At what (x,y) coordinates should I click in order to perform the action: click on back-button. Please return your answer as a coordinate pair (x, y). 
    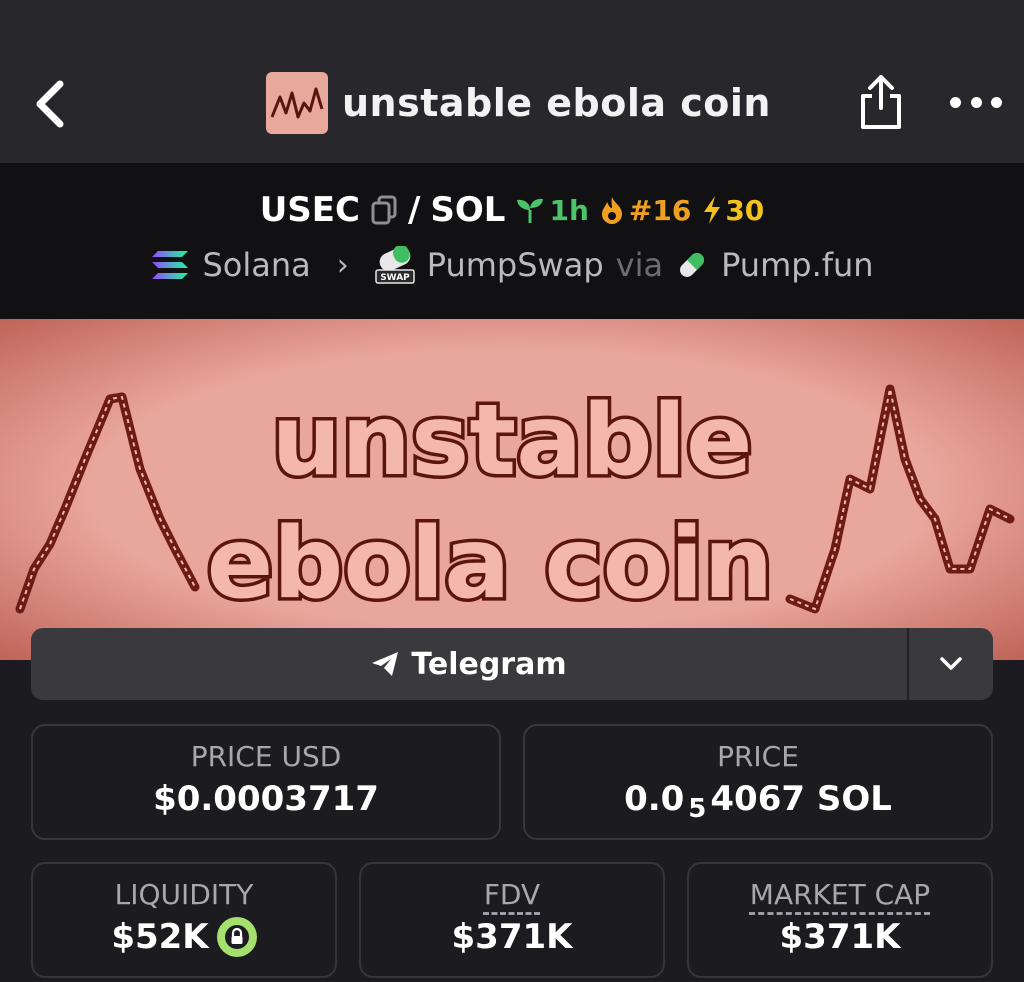
    Looking at the image, I should click on (52, 104).